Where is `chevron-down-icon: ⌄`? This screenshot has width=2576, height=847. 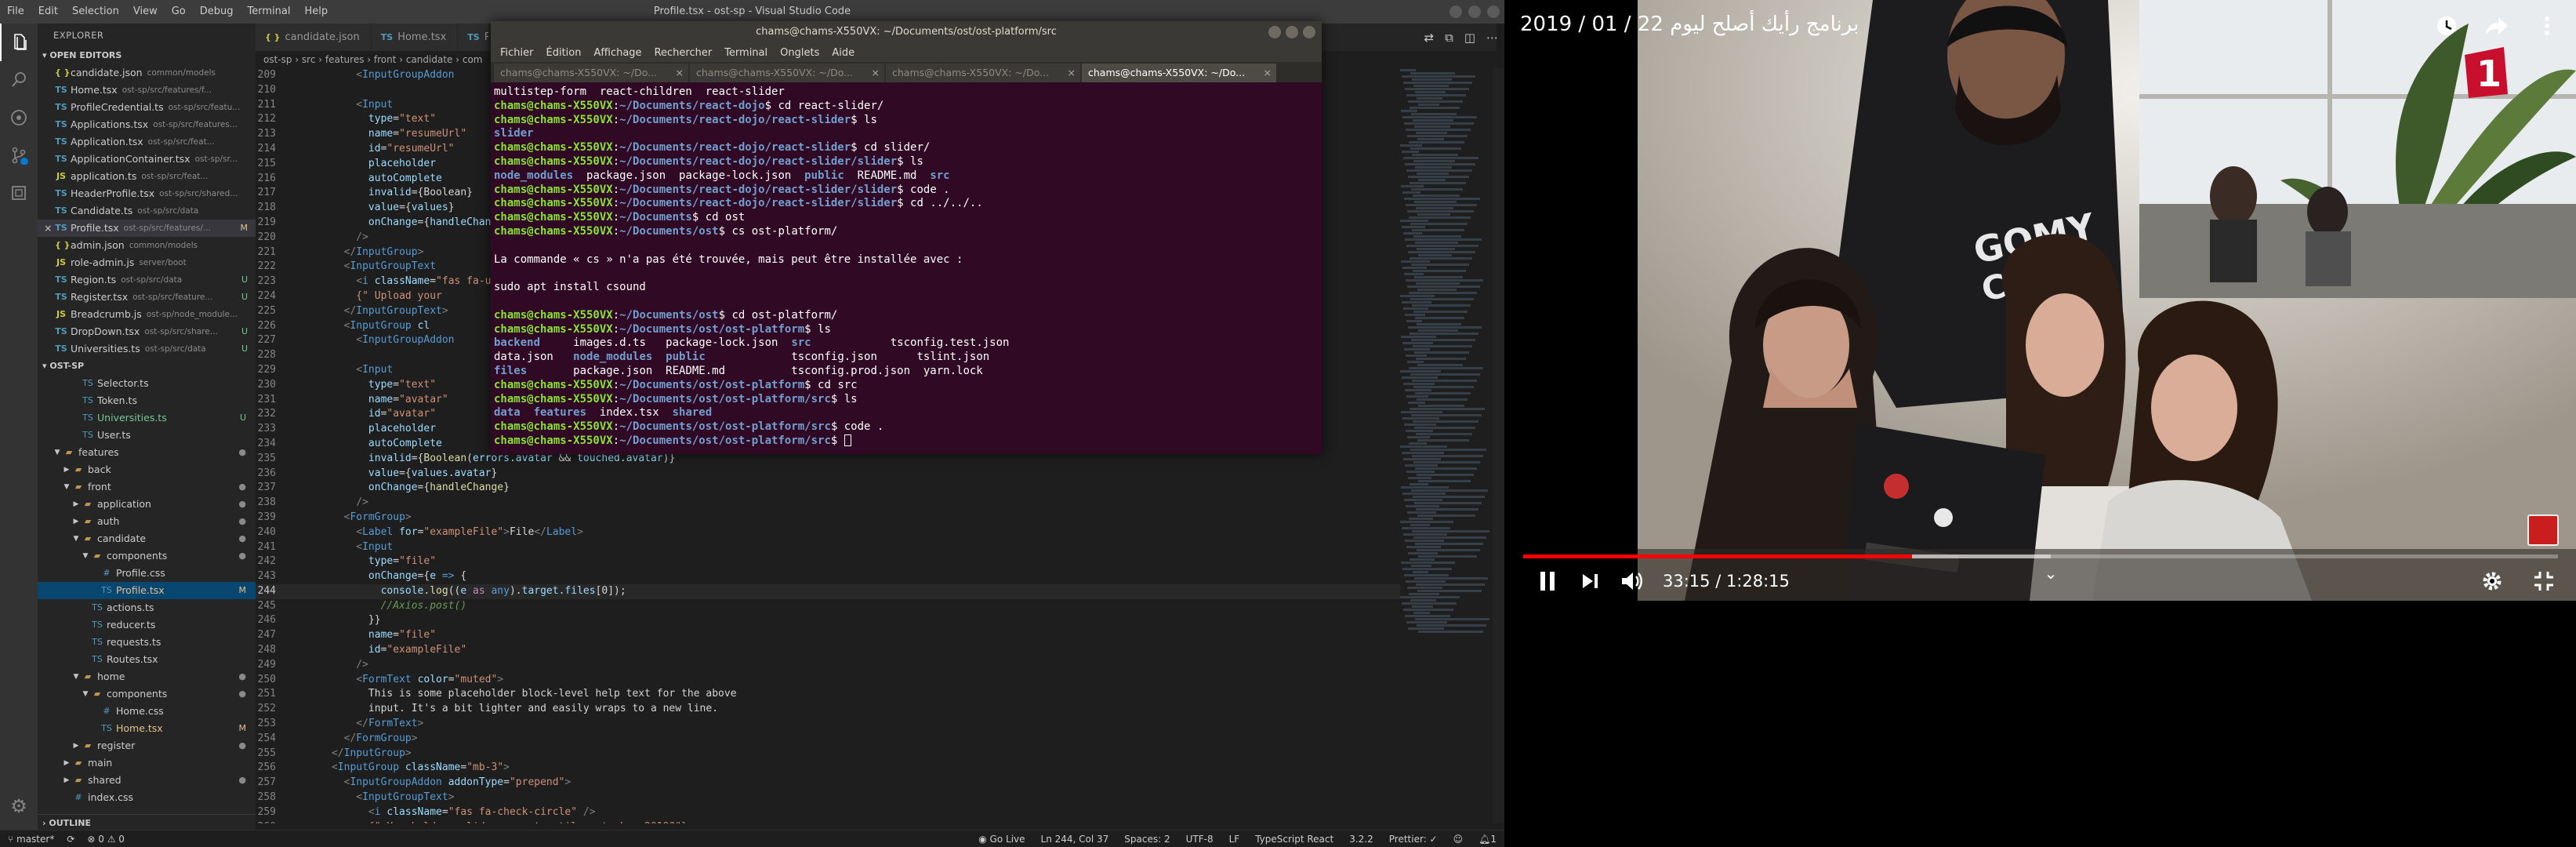
chevron-down-icon: ⌄ is located at coordinates (2051, 573).